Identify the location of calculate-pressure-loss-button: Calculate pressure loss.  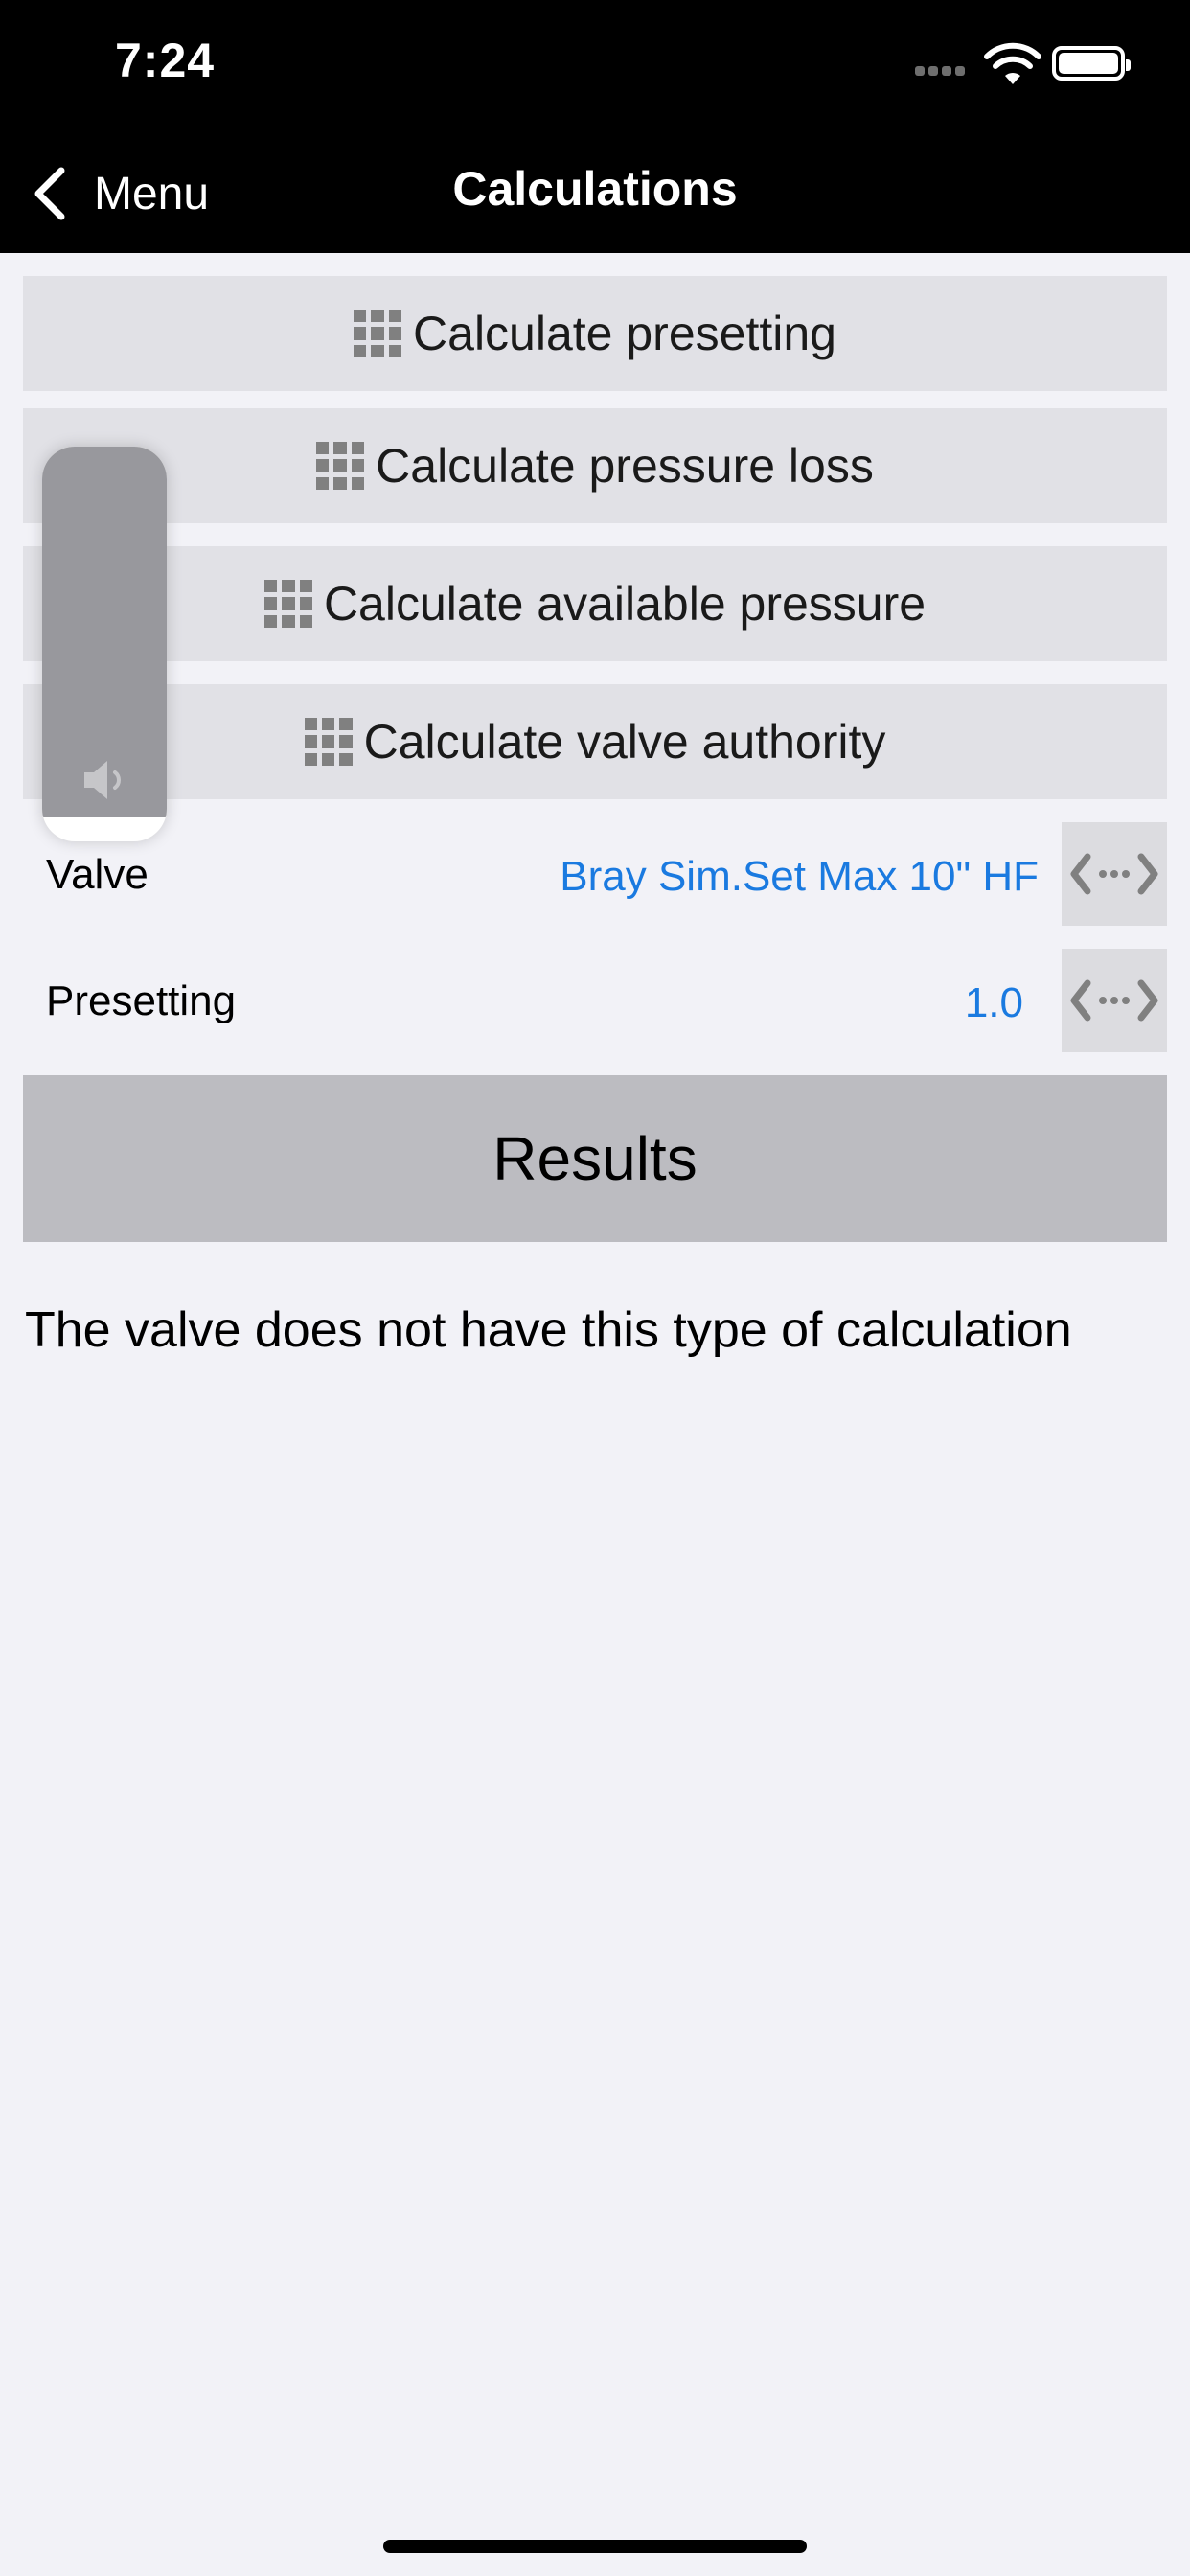
(595, 466).